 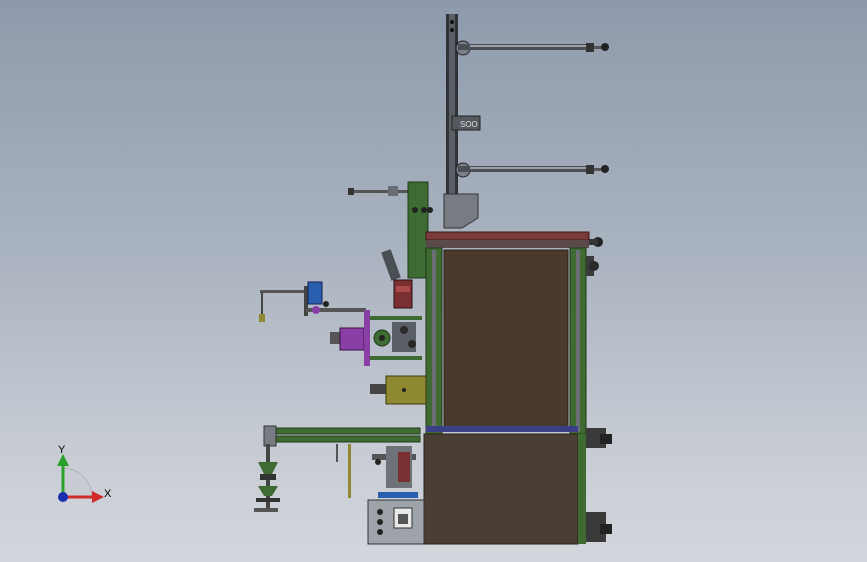 I want to click on side-crane, so click(x=312, y=301).